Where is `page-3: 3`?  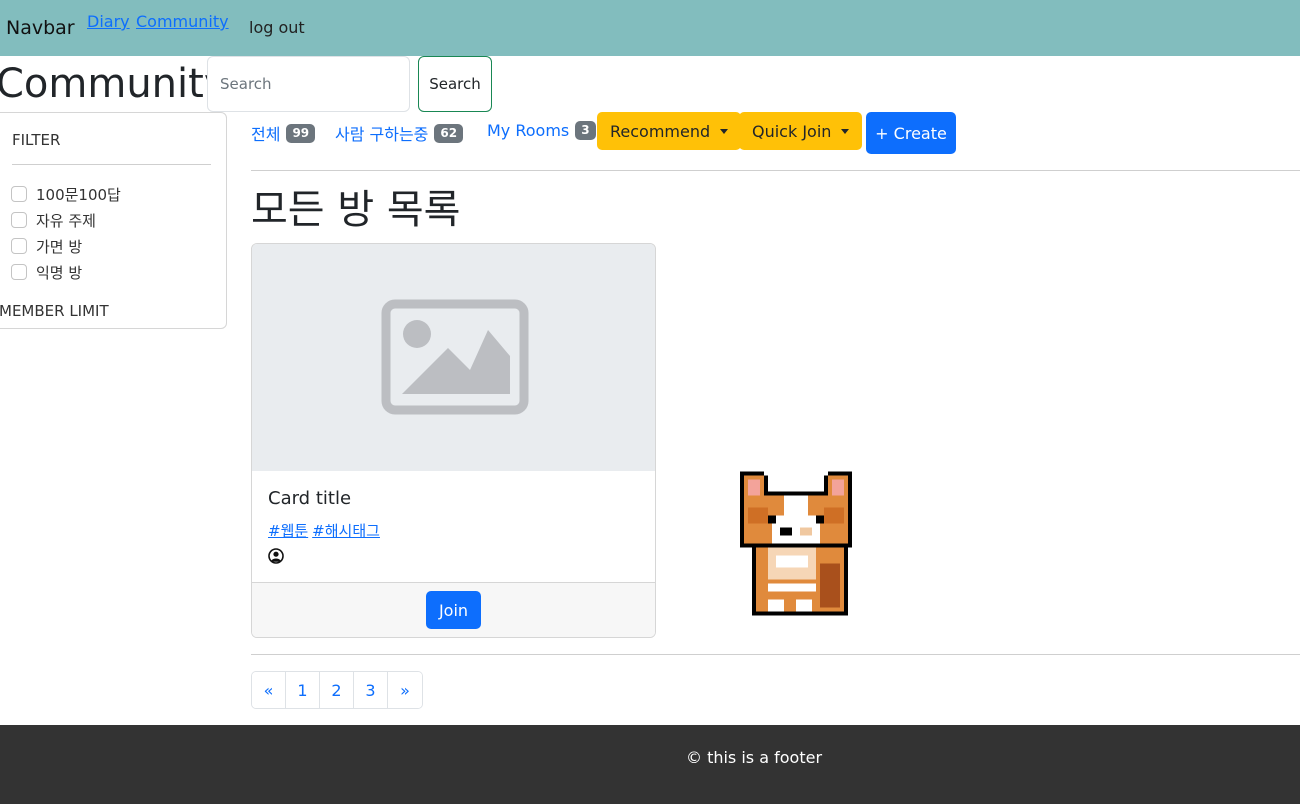 page-3: 3 is located at coordinates (371, 690).